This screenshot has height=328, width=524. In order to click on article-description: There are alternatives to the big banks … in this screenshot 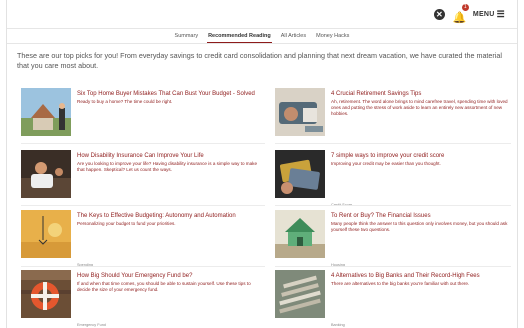, I will do `click(400, 283)`.